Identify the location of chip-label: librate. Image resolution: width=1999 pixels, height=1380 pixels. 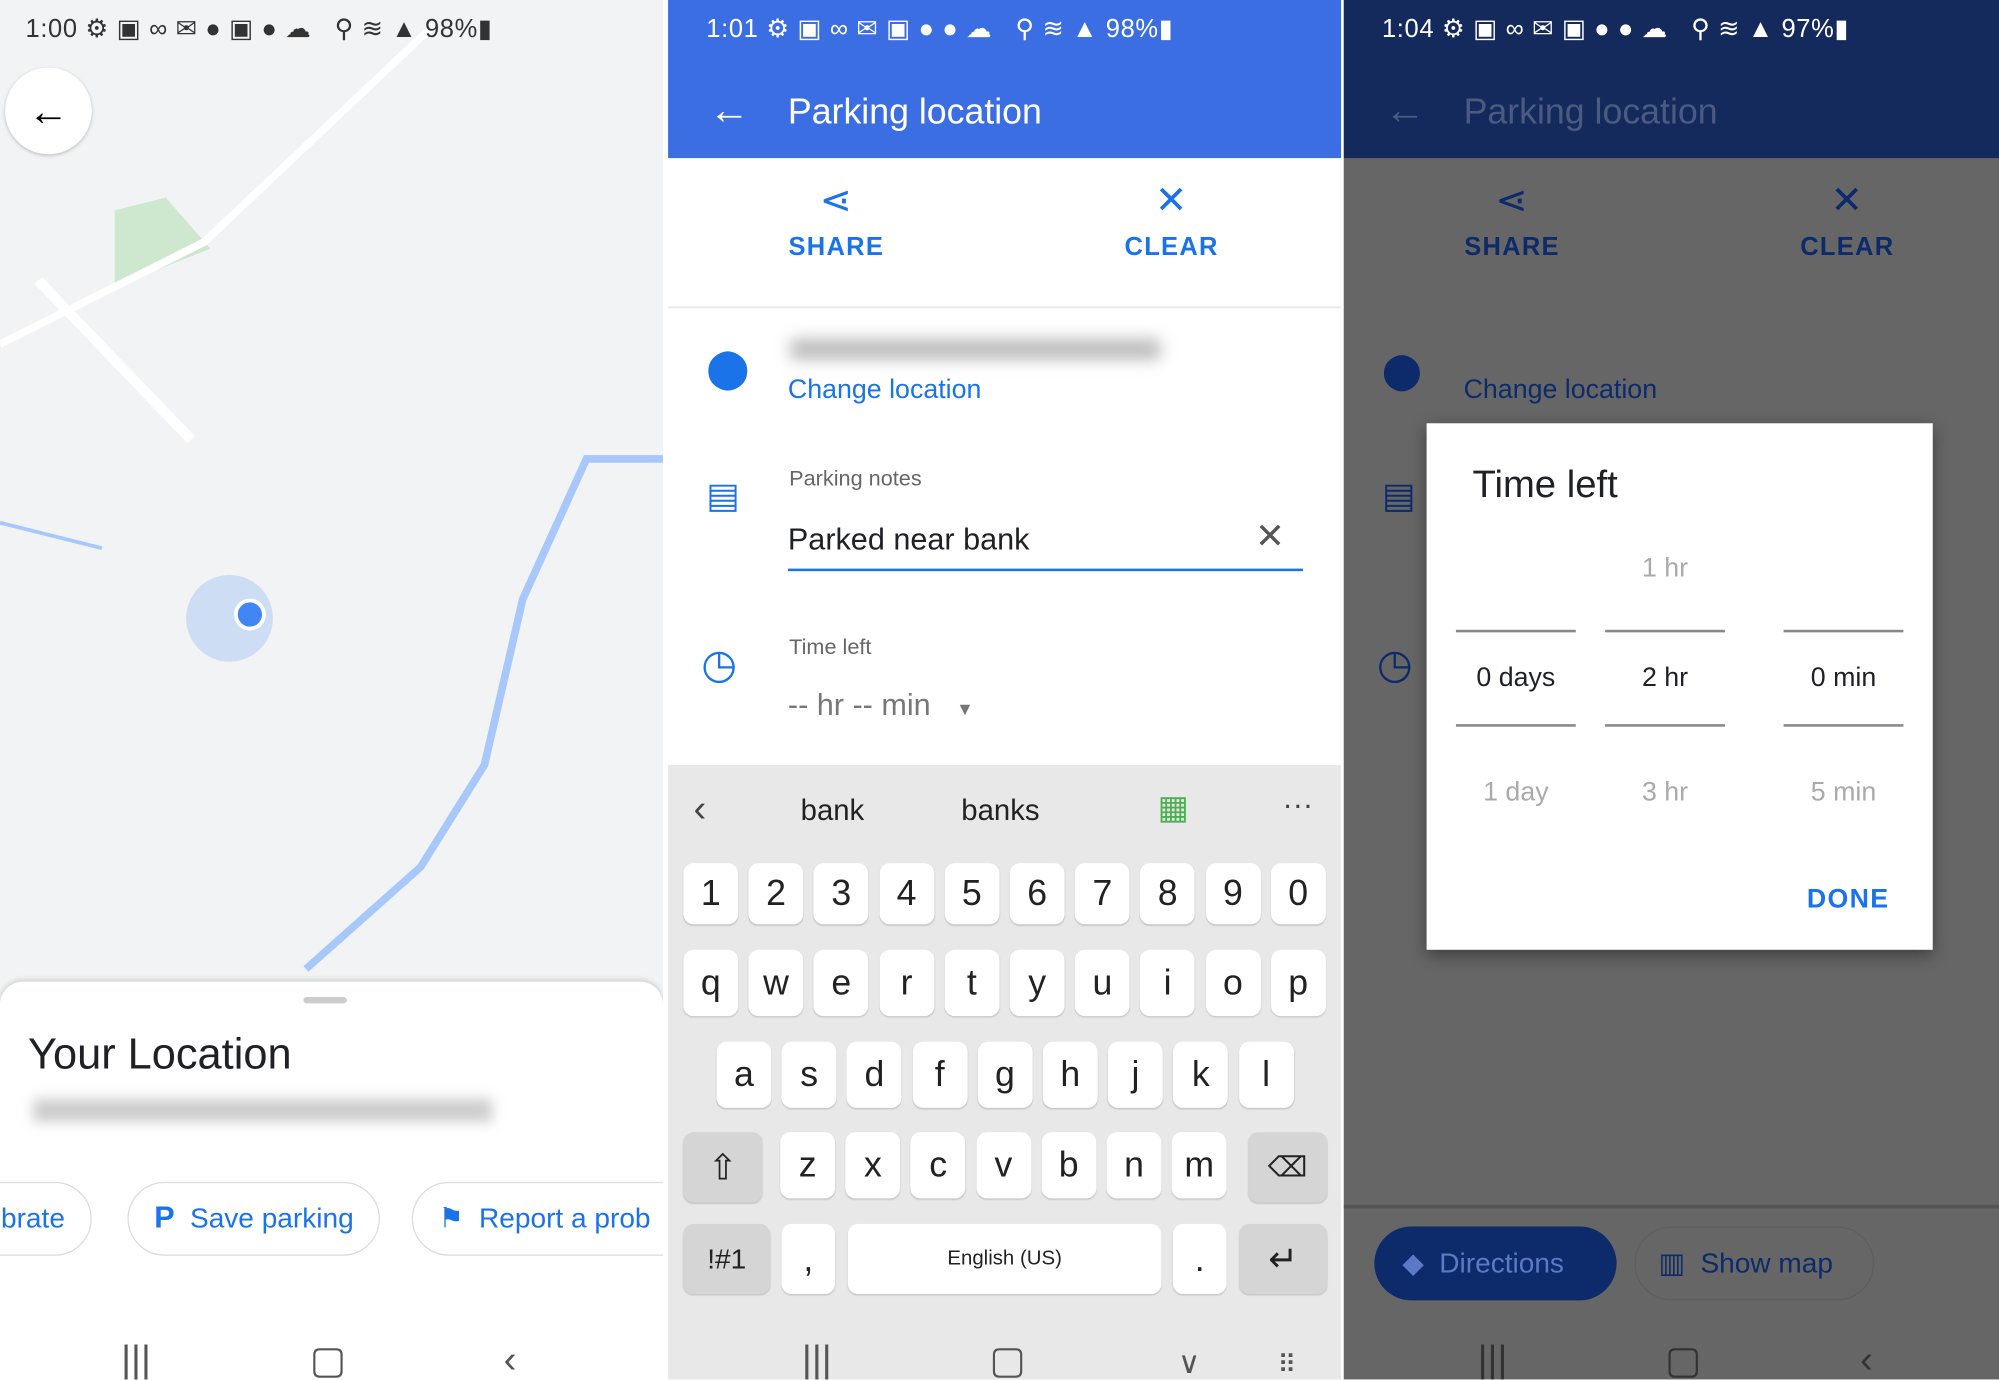
(32, 1218).